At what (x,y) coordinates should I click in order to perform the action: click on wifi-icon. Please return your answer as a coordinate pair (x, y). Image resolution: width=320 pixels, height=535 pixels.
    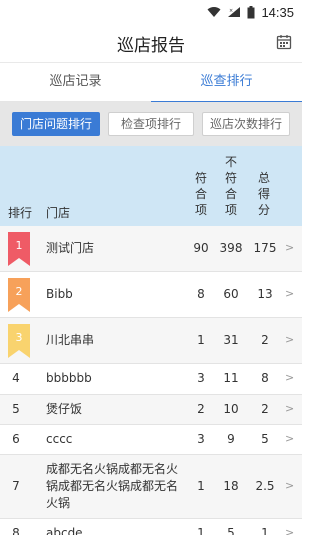
    Looking at the image, I should click on (214, 12).